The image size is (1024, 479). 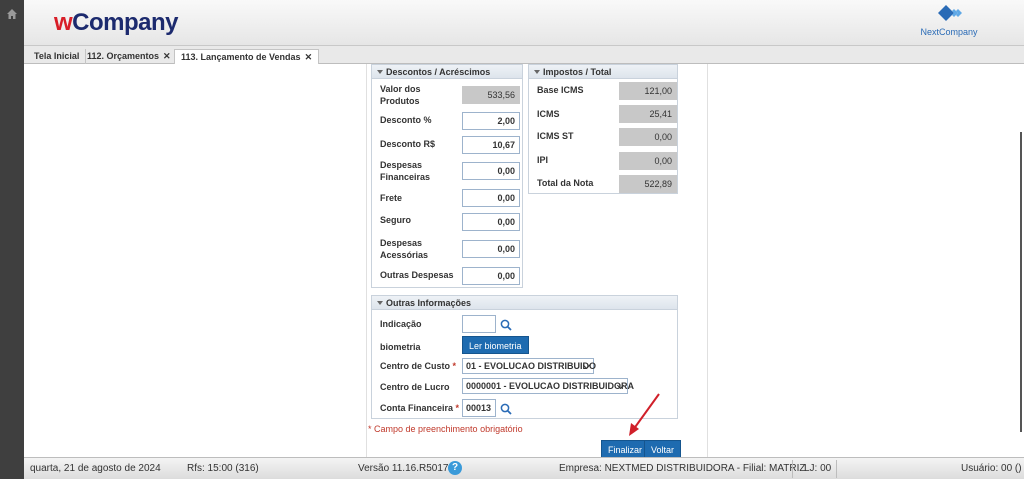 What do you see at coordinates (129, 56) in the screenshot?
I see `tab-orcamentos: 112. Orçamentos ✕` at bounding box center [129, 56].